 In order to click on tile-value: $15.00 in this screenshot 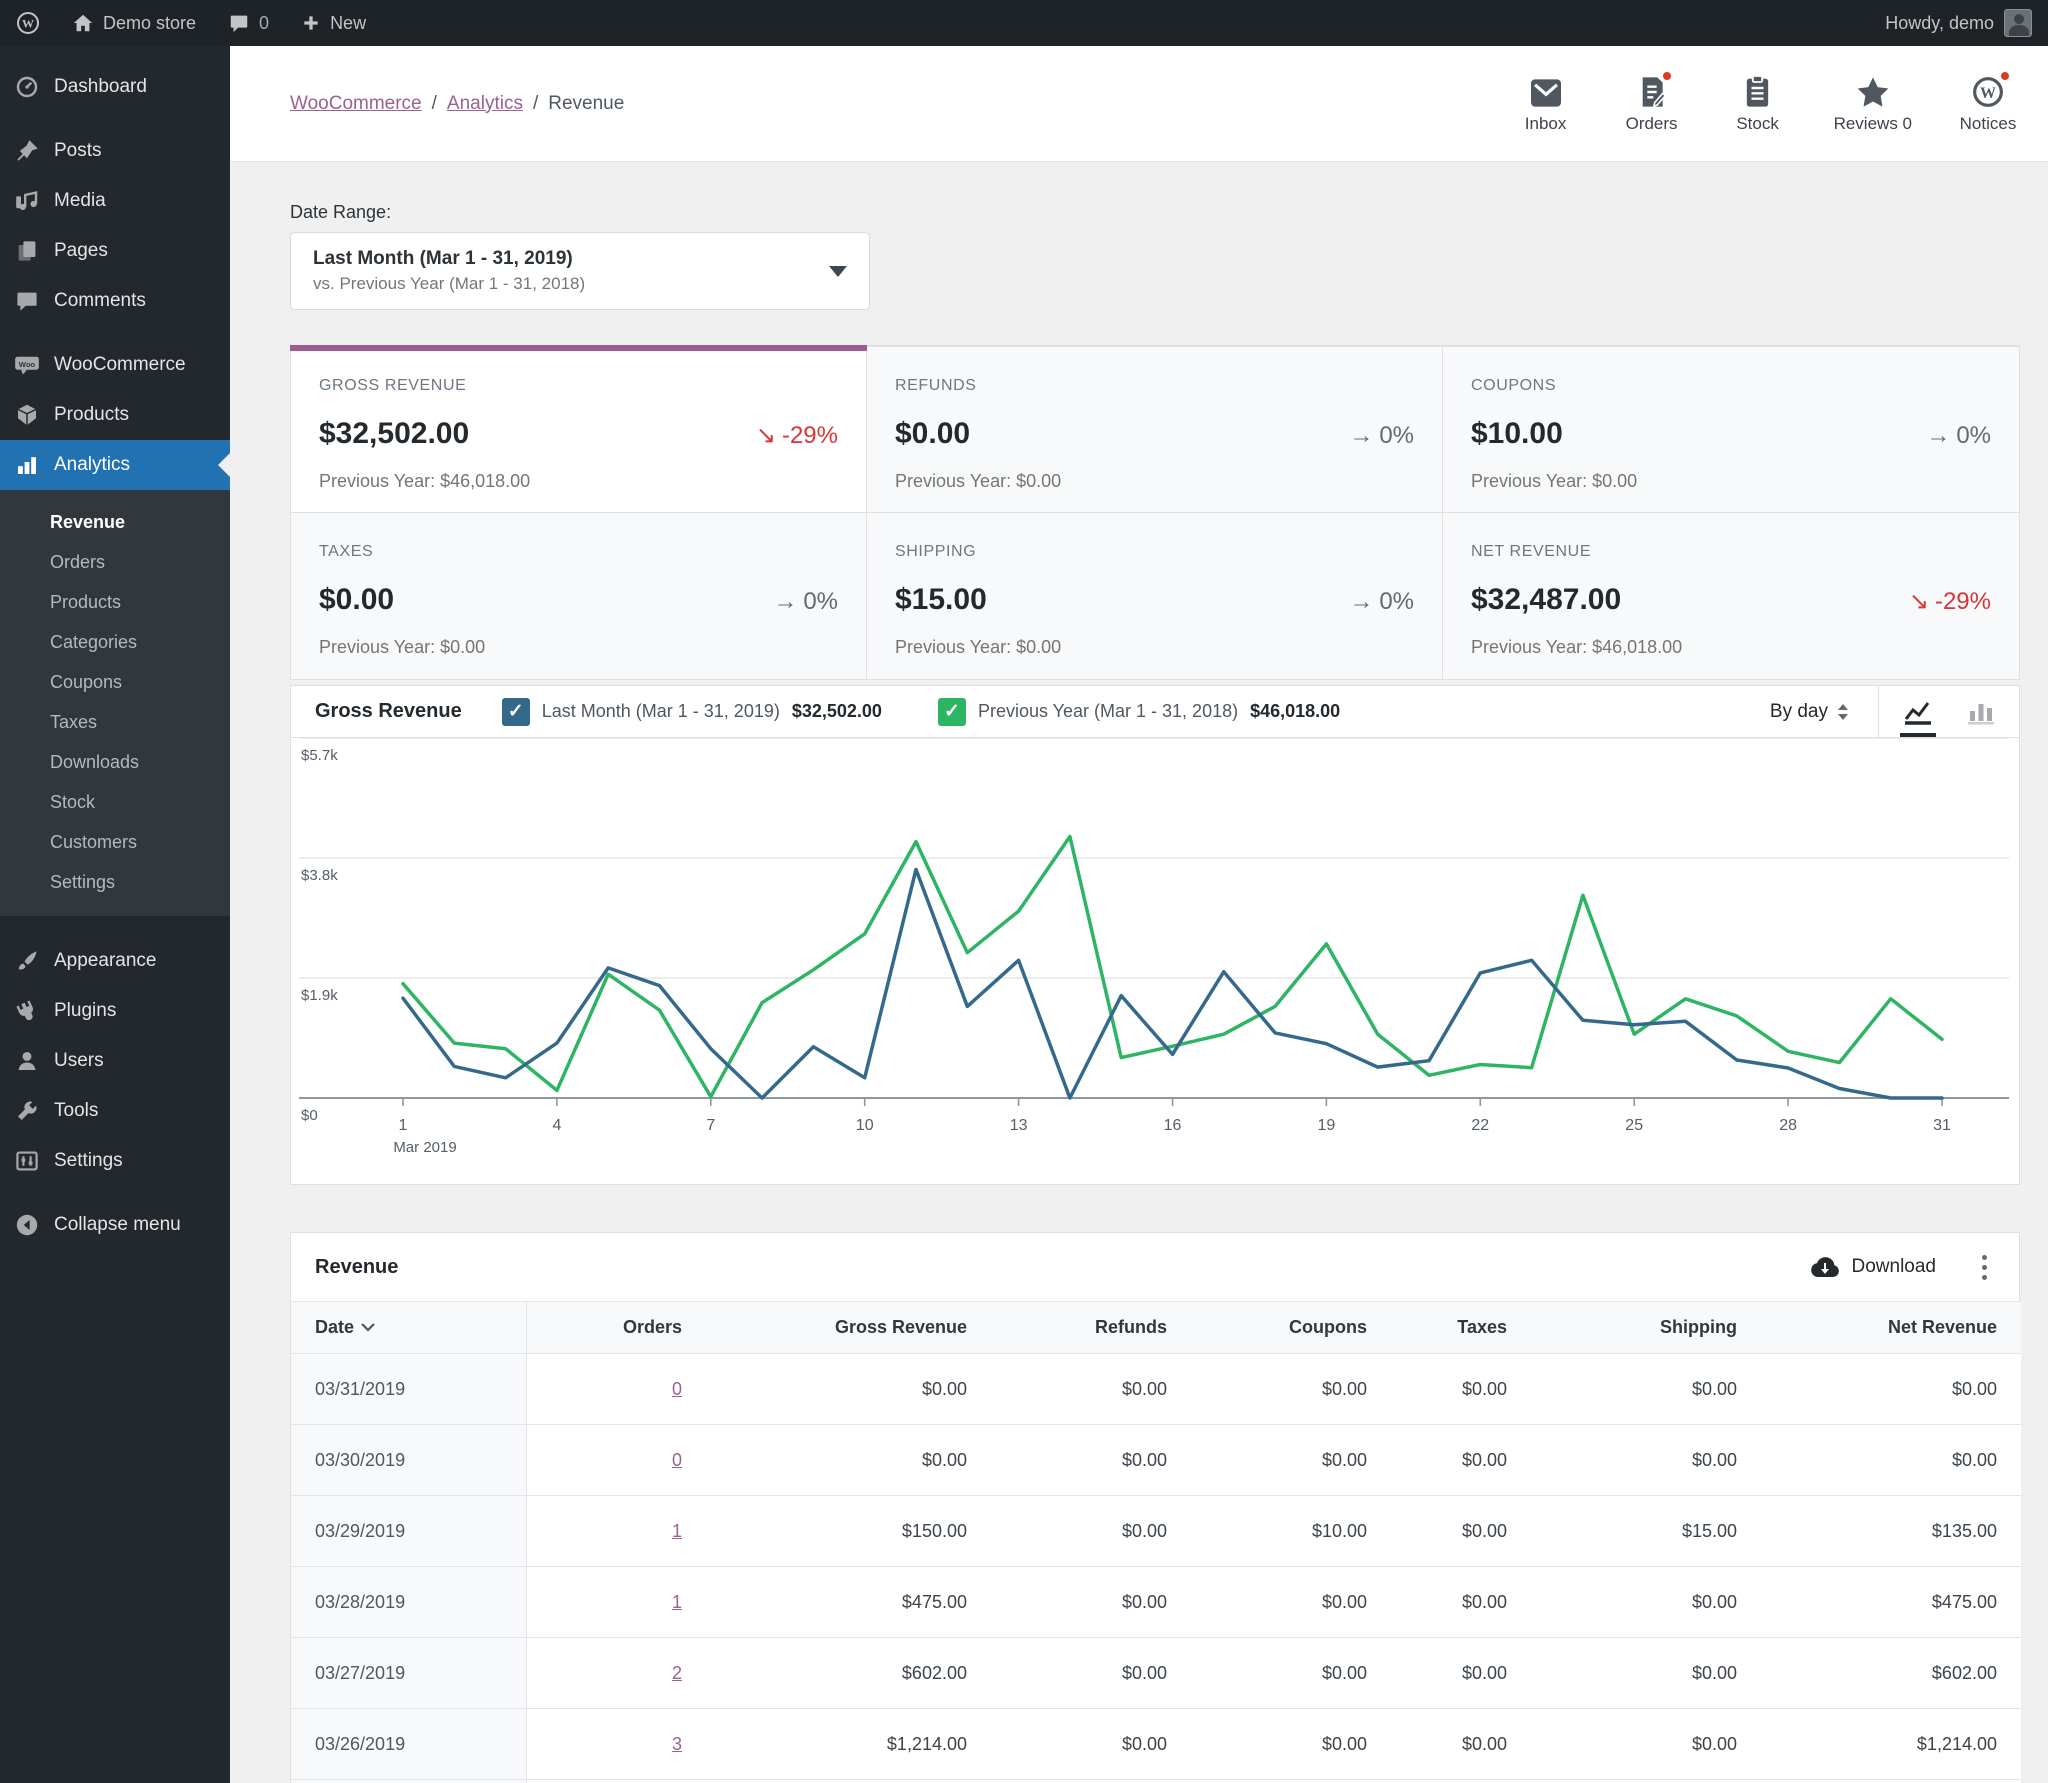, I will do `click(941, 599)`.